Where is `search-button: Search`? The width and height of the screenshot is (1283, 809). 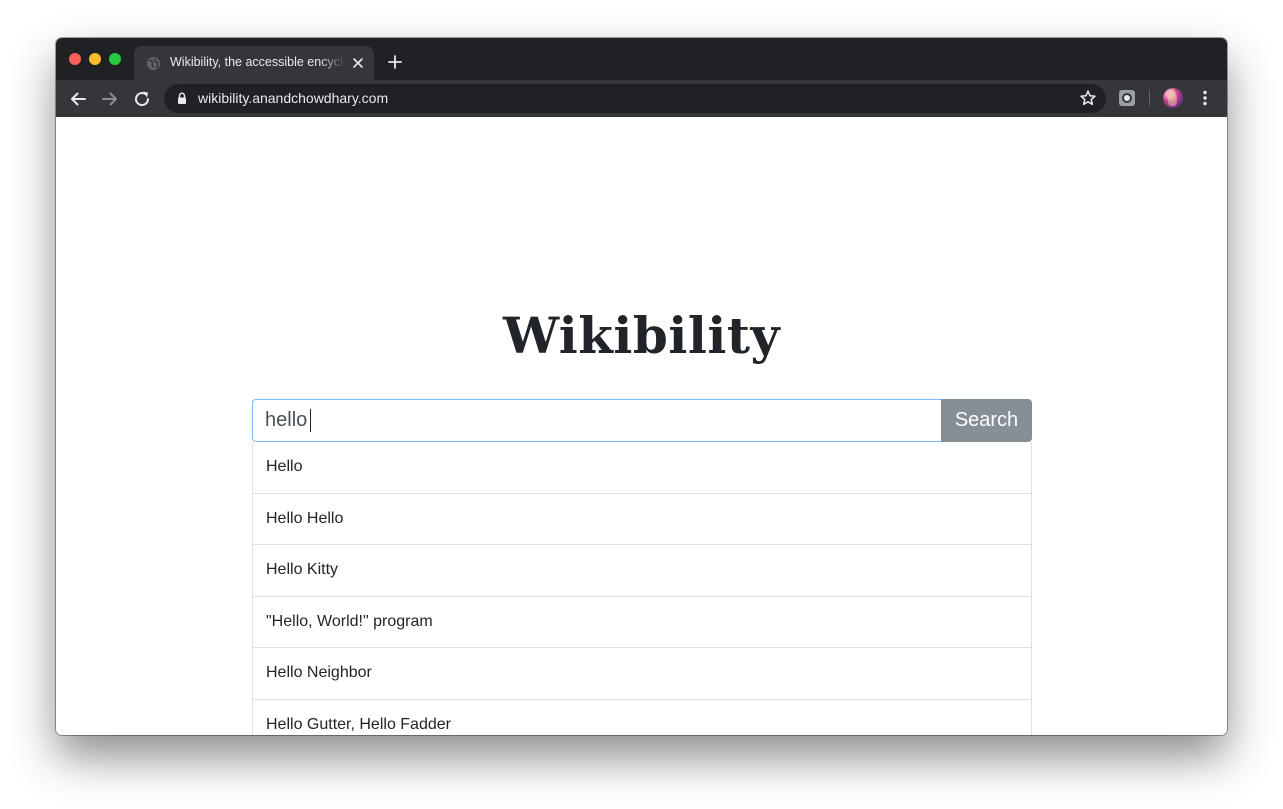 search-button: Search is located at coordinates (986, 420).